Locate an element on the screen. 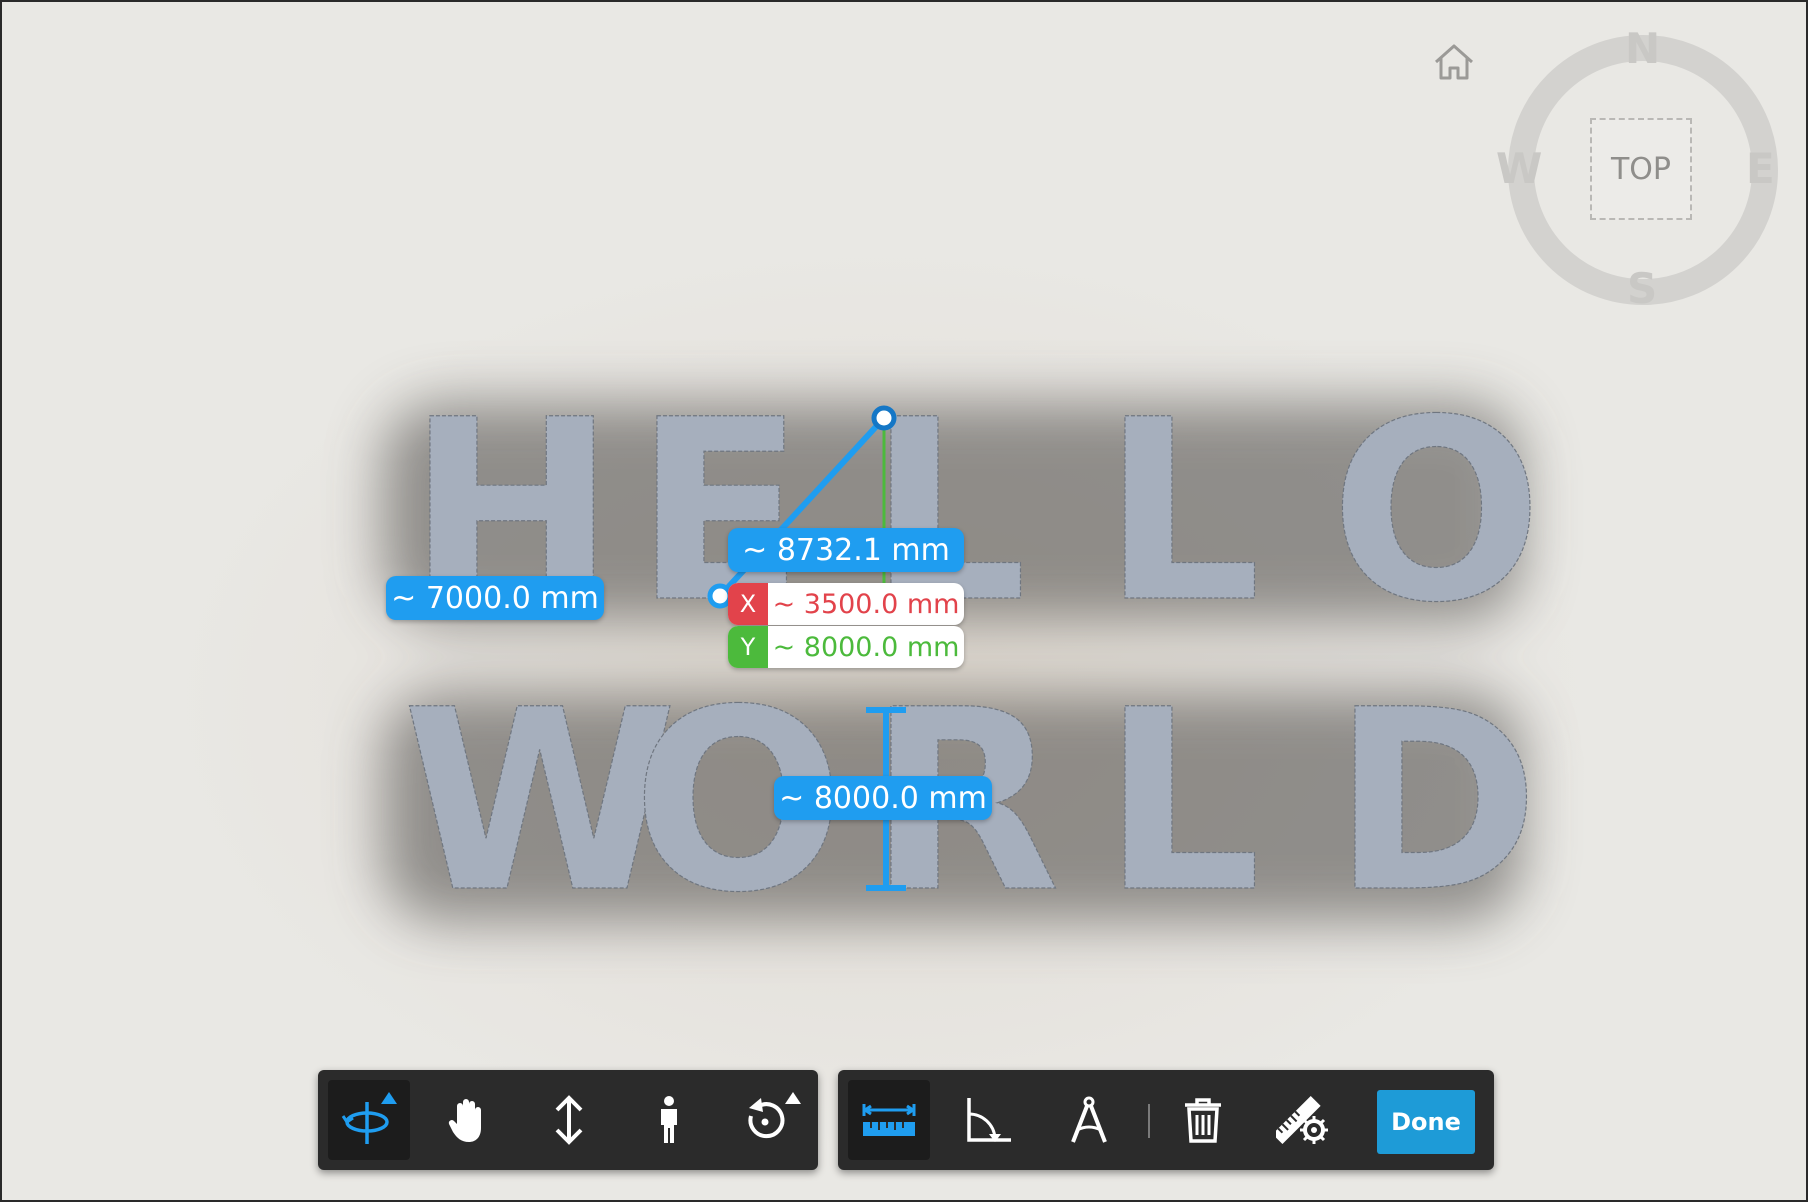 The height and width of the screenshot is (1202, 1808). measure-distance-button is located at coordinates (889, 1120).